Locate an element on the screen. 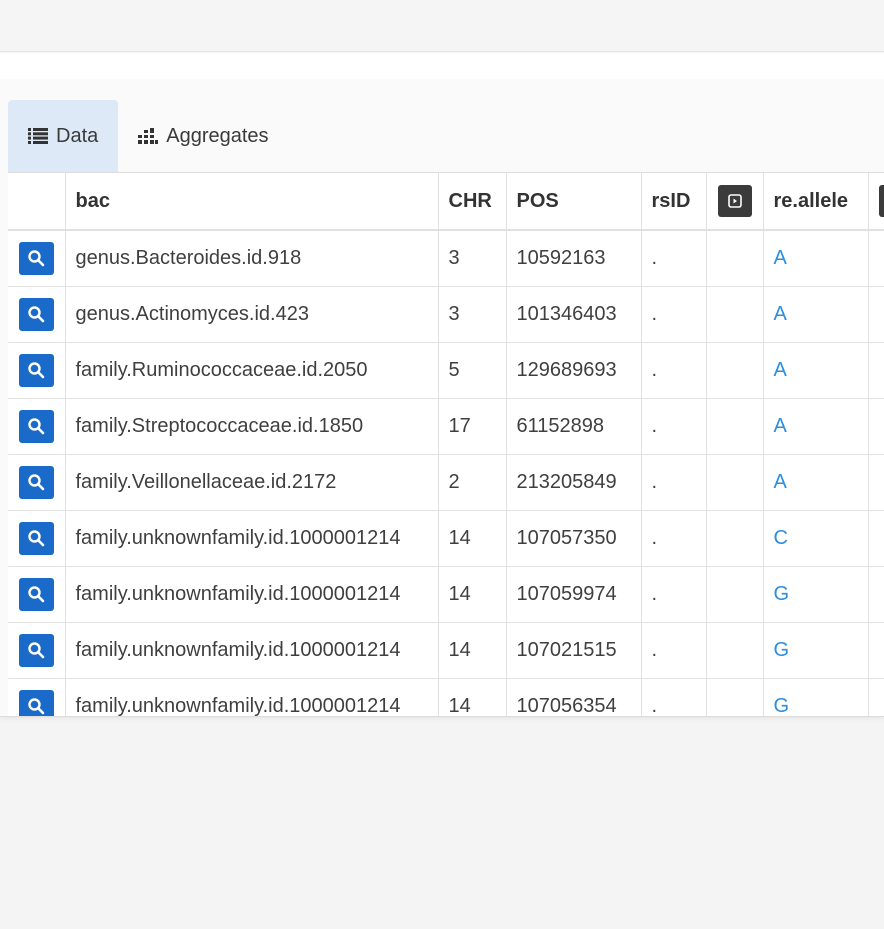 The width and height of the screenshot is (884, 929). cell-pos: 129689693 is located at coordinates (574, 370).